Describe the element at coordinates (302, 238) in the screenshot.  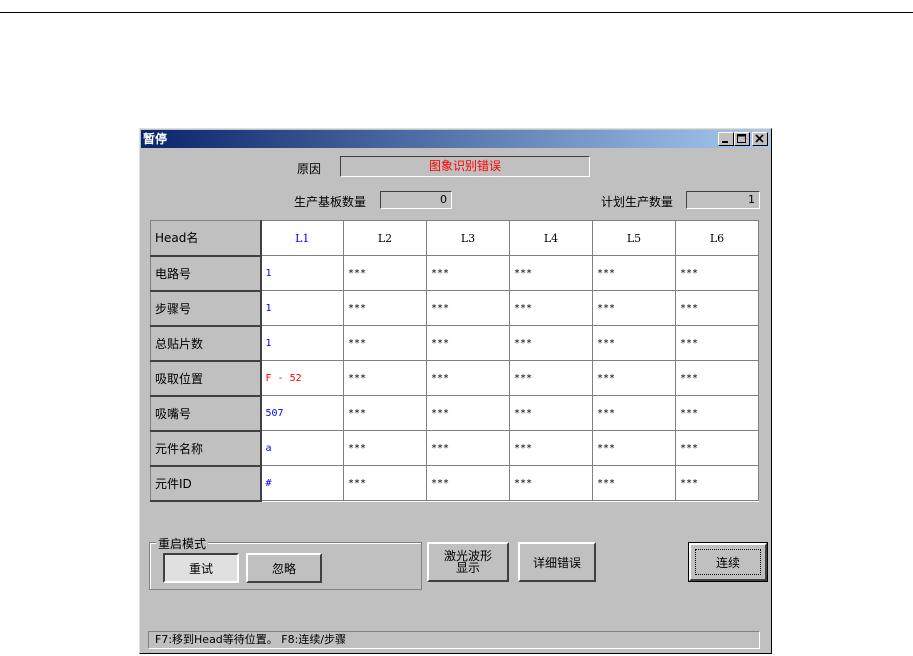
I see `column-header-l1: L1` at that location.